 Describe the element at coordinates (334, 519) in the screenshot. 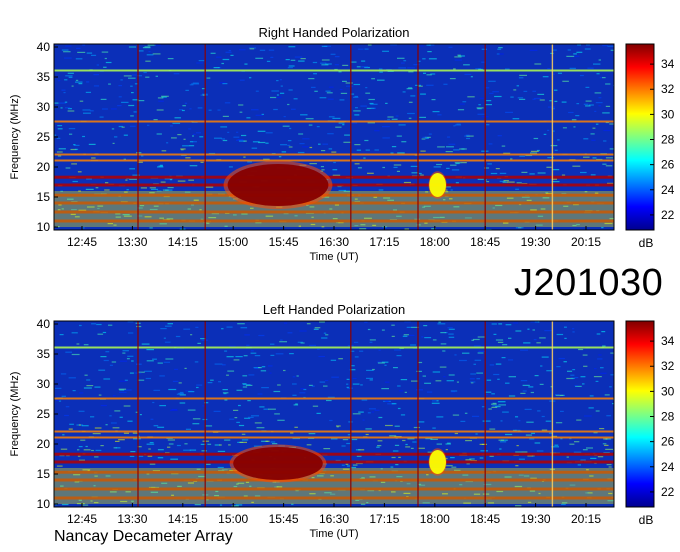

I see `x-tick-label: 16:30` at that location.